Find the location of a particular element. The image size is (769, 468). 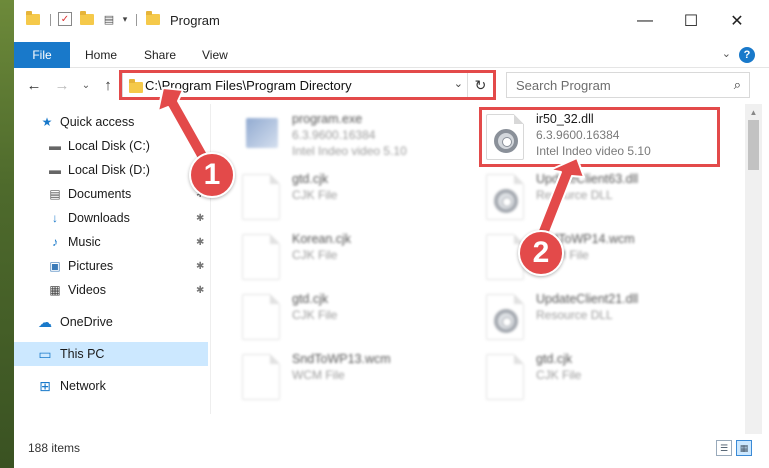

file-item: SndToWP13.wcm WCM File is located at coordinates (362, 379).